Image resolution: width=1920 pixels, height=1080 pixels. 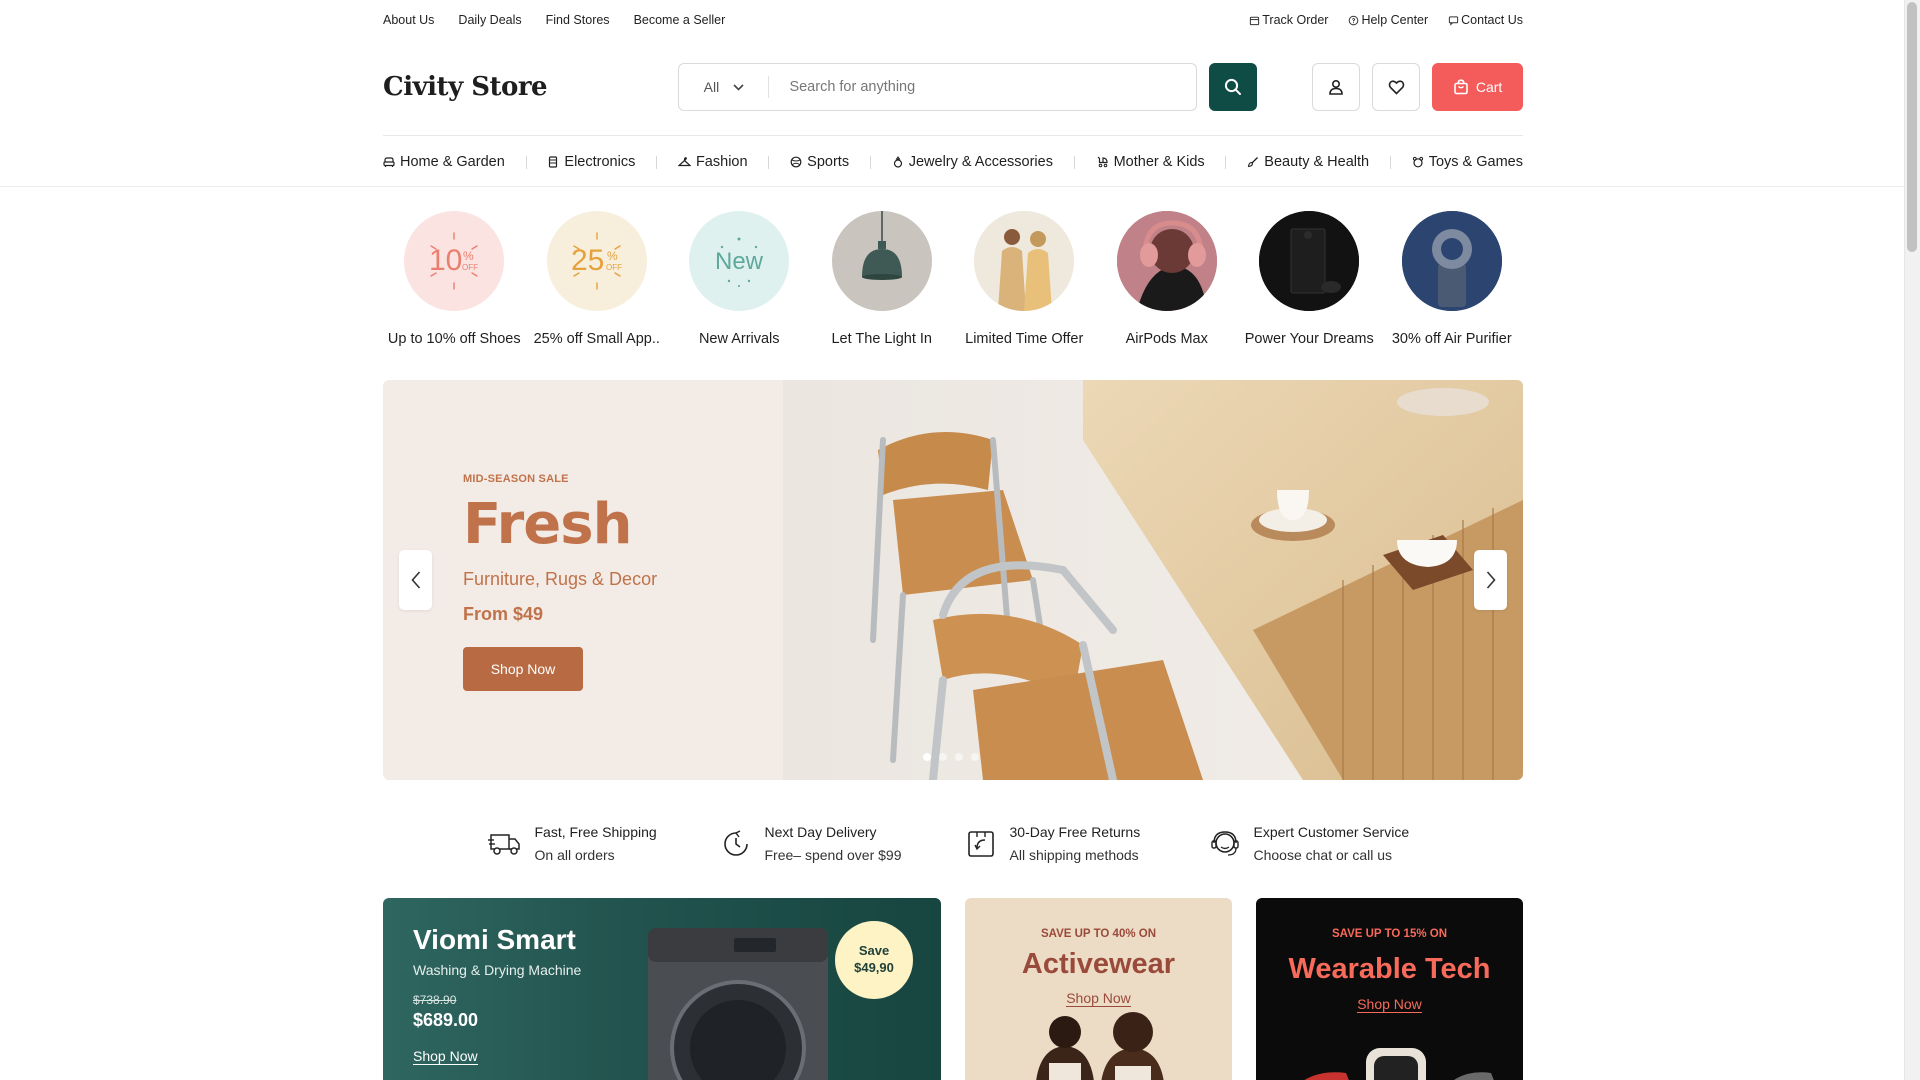 What do you see at coordinates (1075, 832) in the screenshot?
I see `feature-title: 30-Day Free Returns` at bounding box center [1075, 832].